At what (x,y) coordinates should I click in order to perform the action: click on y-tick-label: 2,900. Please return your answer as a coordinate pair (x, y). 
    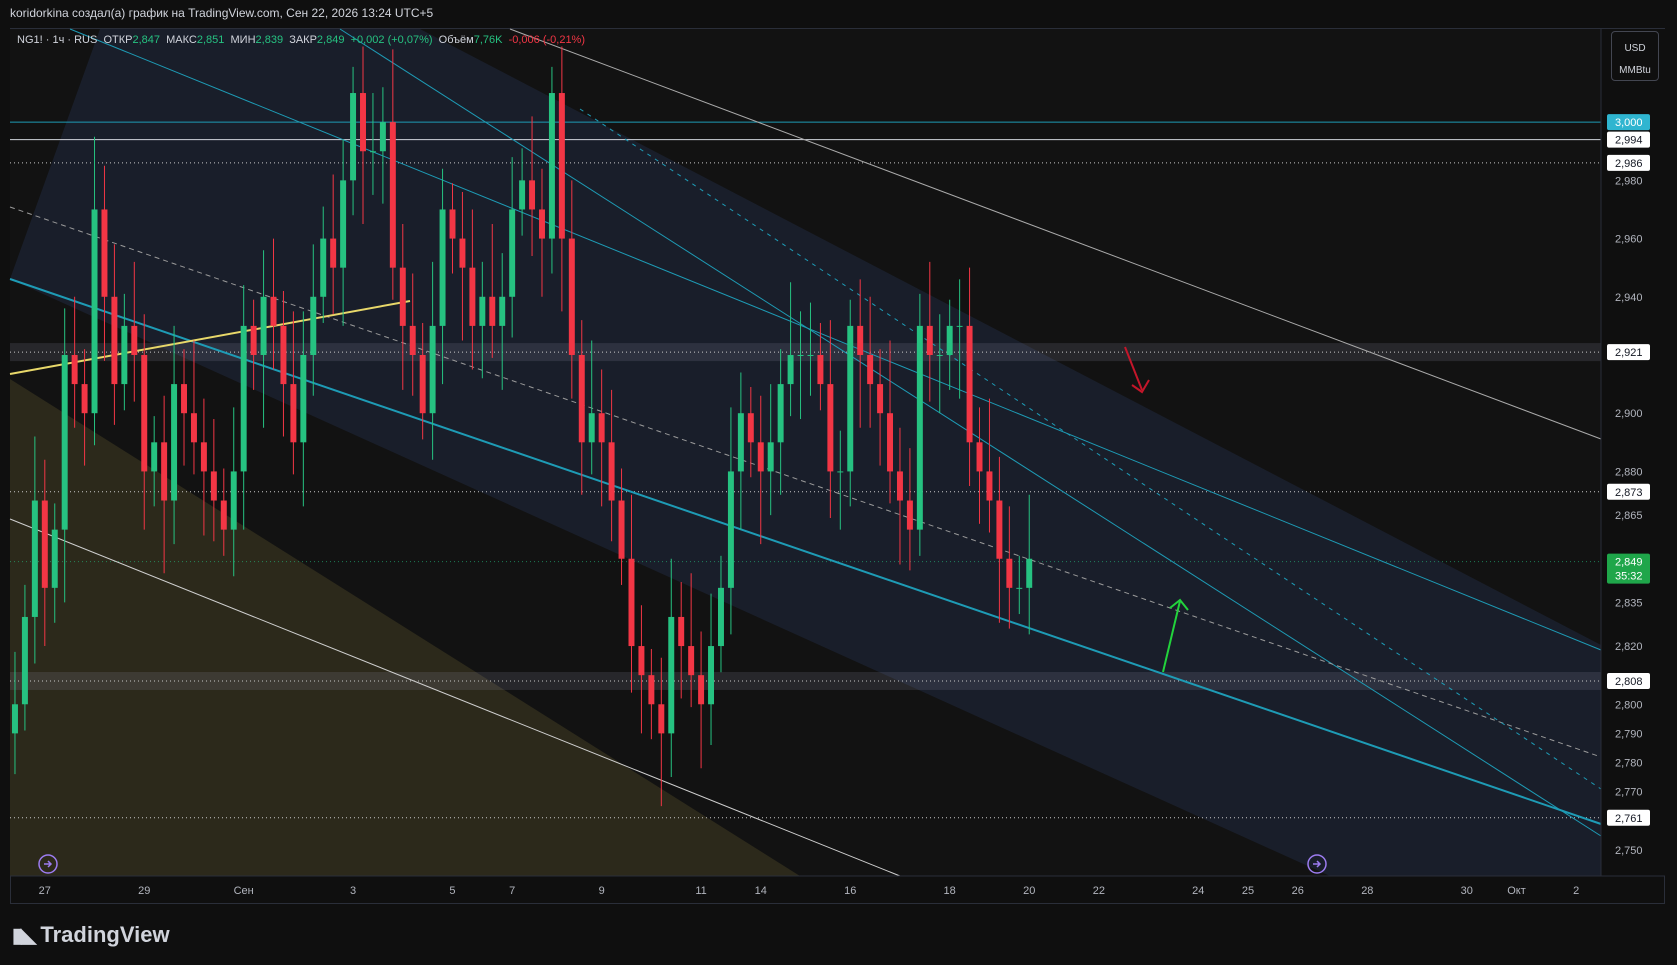
    Looking at the image, I should click on (1629, 414).